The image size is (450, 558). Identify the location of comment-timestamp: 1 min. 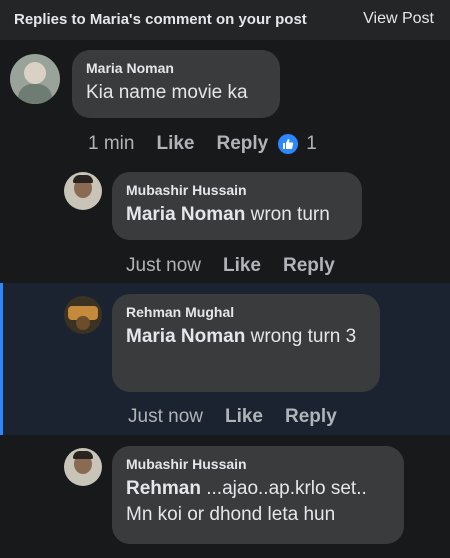
(111, 143).